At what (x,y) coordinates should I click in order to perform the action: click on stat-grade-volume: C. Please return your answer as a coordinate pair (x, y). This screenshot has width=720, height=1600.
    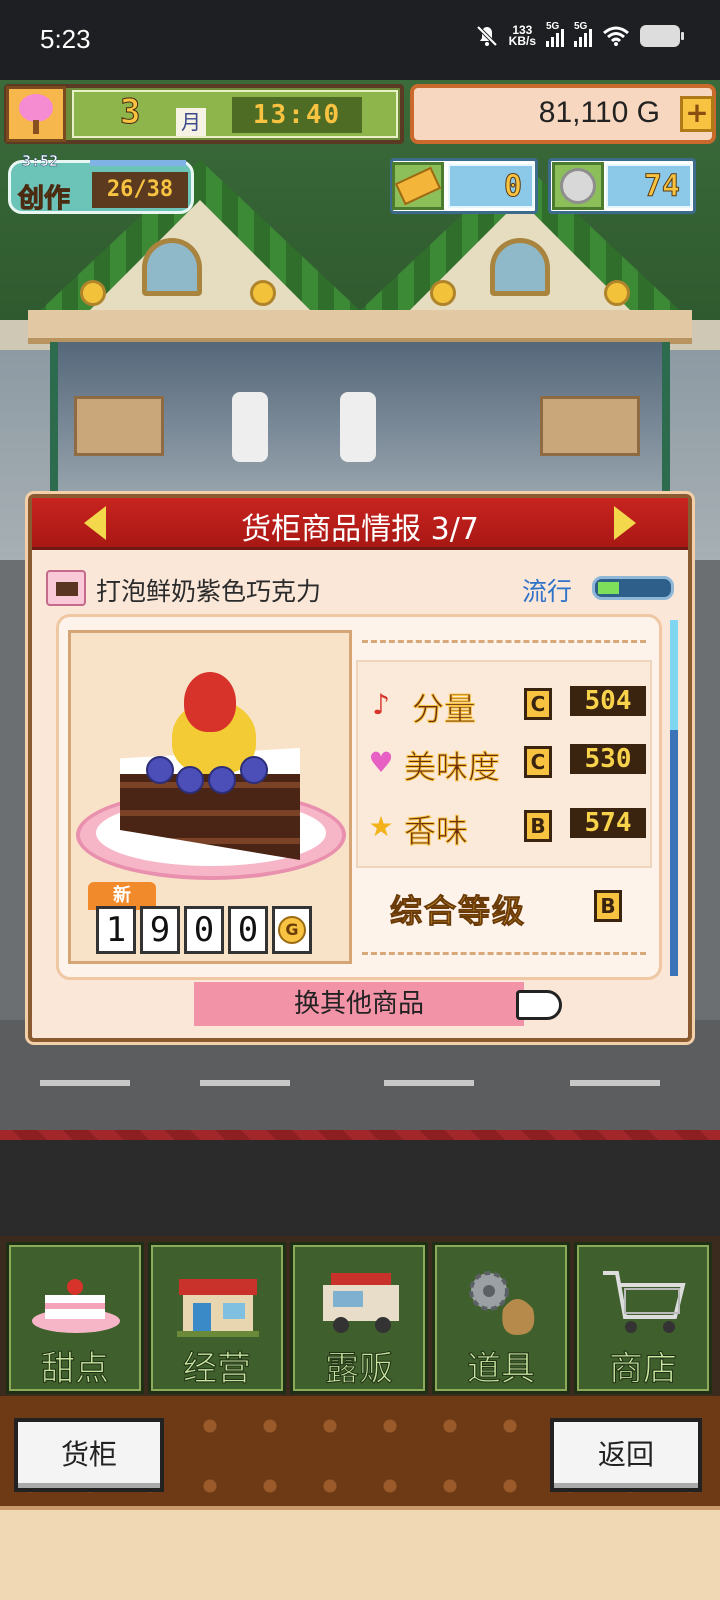
    Looking at the image, I should click on (538, 704).